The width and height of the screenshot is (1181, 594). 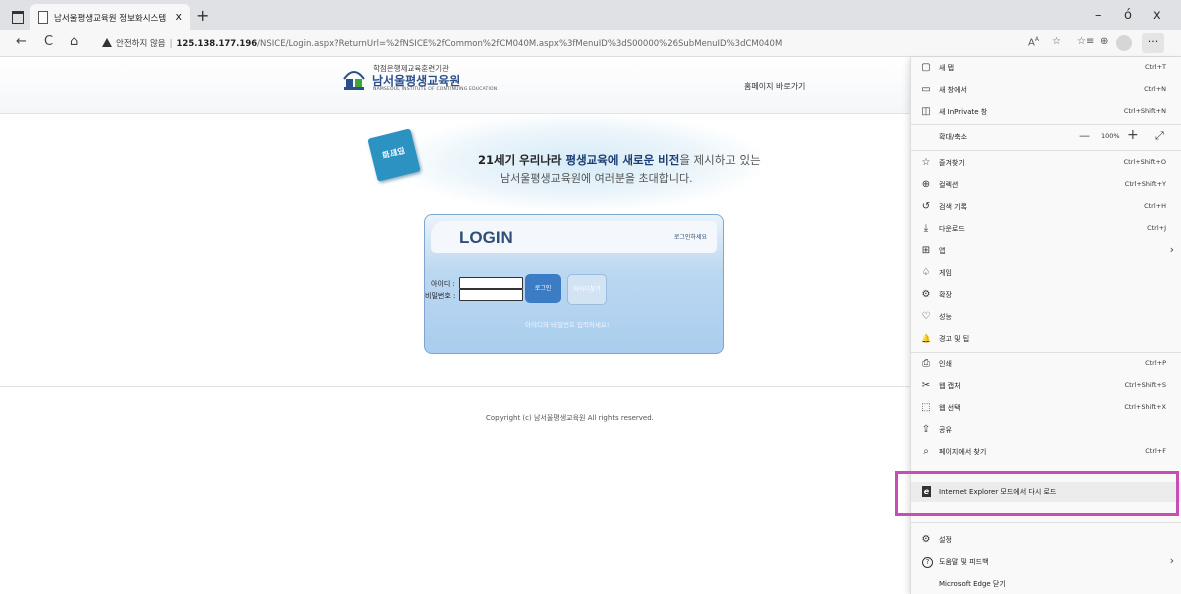 What do you see at coordinates (1046, 540) in the screenshot?
I see `menu-item-settings: ⚙ 설정` at bounding box center [1046, 540].